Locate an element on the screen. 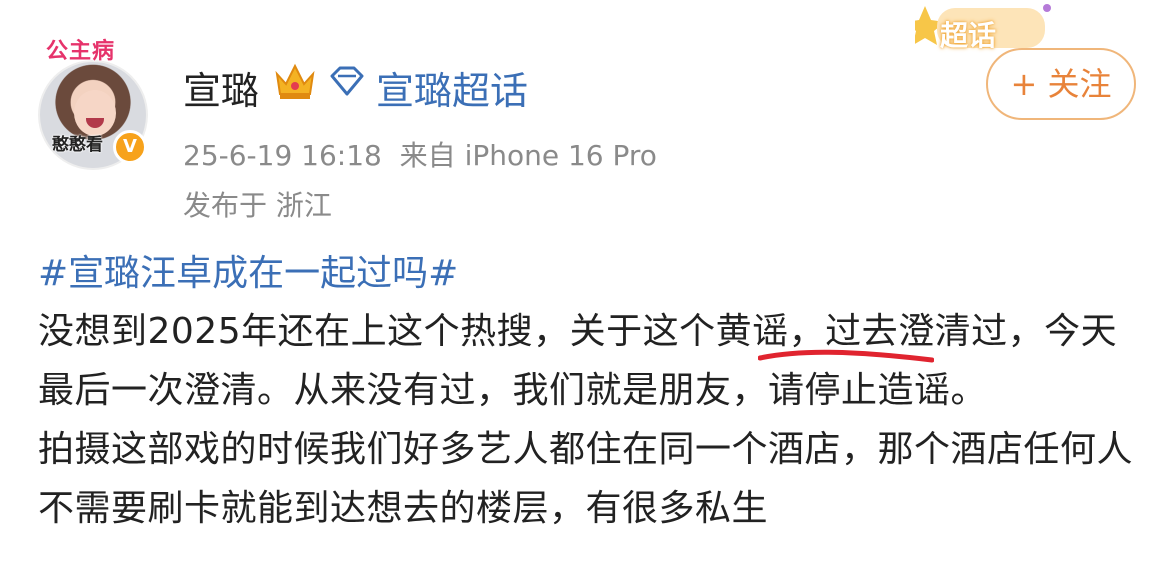 Image resolution: width=1170 pixels, height=578 pixels. crown-icon is located at coordinates (295, 81).